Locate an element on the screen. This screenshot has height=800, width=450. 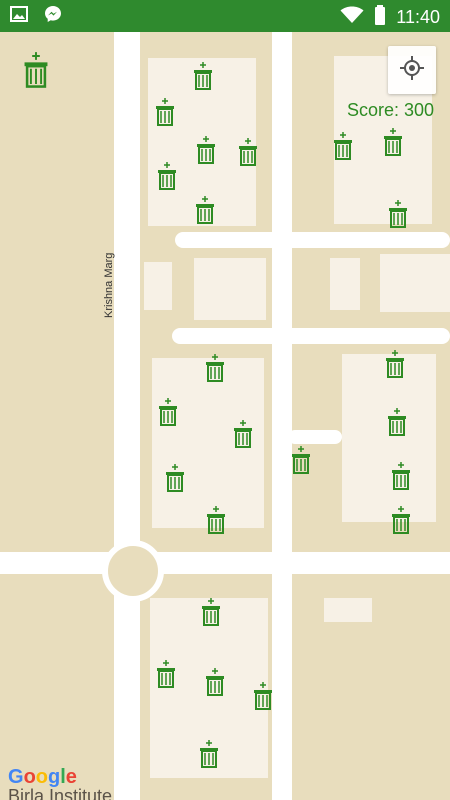
status-bar: 11:40 is located at coordinates (225, 16).